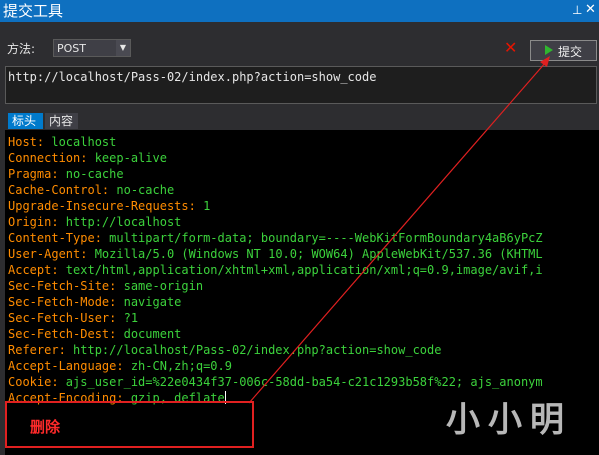 This screenshot has height=455, width=599. I want to click on watermark: 小小明, so click(509, 420).